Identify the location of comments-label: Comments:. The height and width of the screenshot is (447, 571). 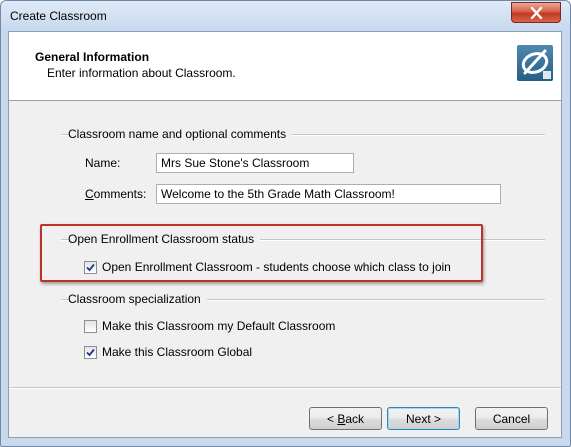
(115, 194).